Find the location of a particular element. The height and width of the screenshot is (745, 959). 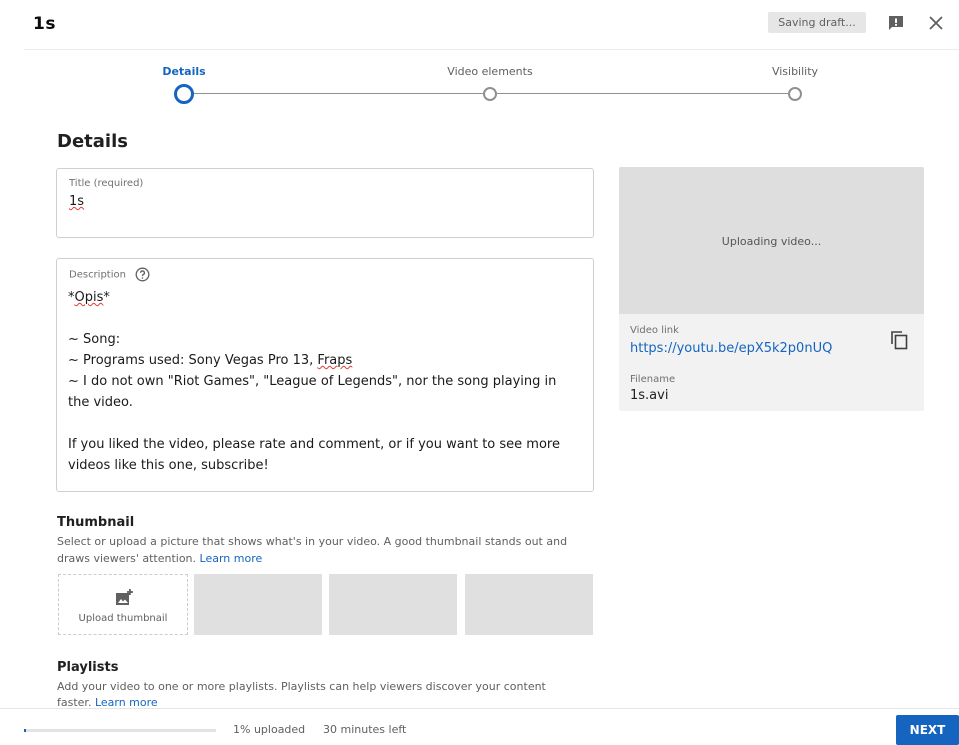

thumbnail-help-text: draws viewers' attention. is located at coordinates (127, 558).